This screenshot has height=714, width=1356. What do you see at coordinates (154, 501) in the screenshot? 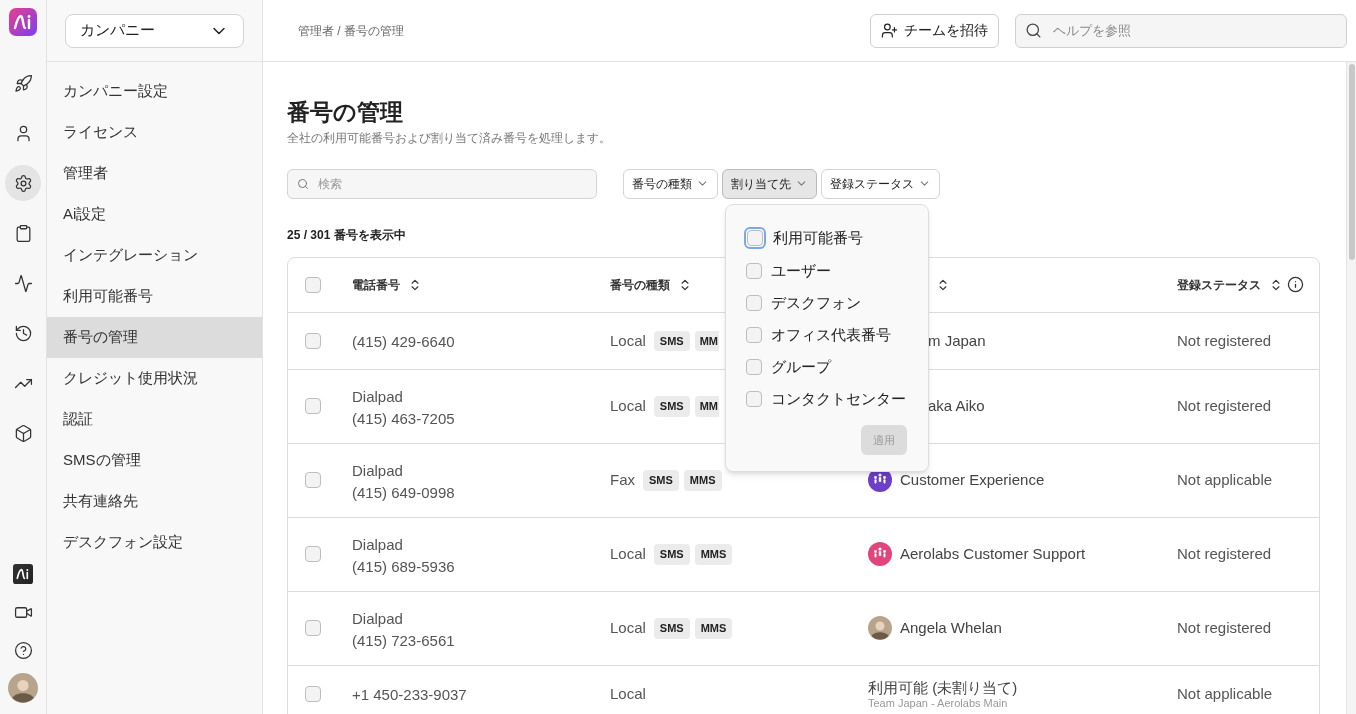
I see `sidebar-item: 共有連絡先` at bounding box center [154, 501].